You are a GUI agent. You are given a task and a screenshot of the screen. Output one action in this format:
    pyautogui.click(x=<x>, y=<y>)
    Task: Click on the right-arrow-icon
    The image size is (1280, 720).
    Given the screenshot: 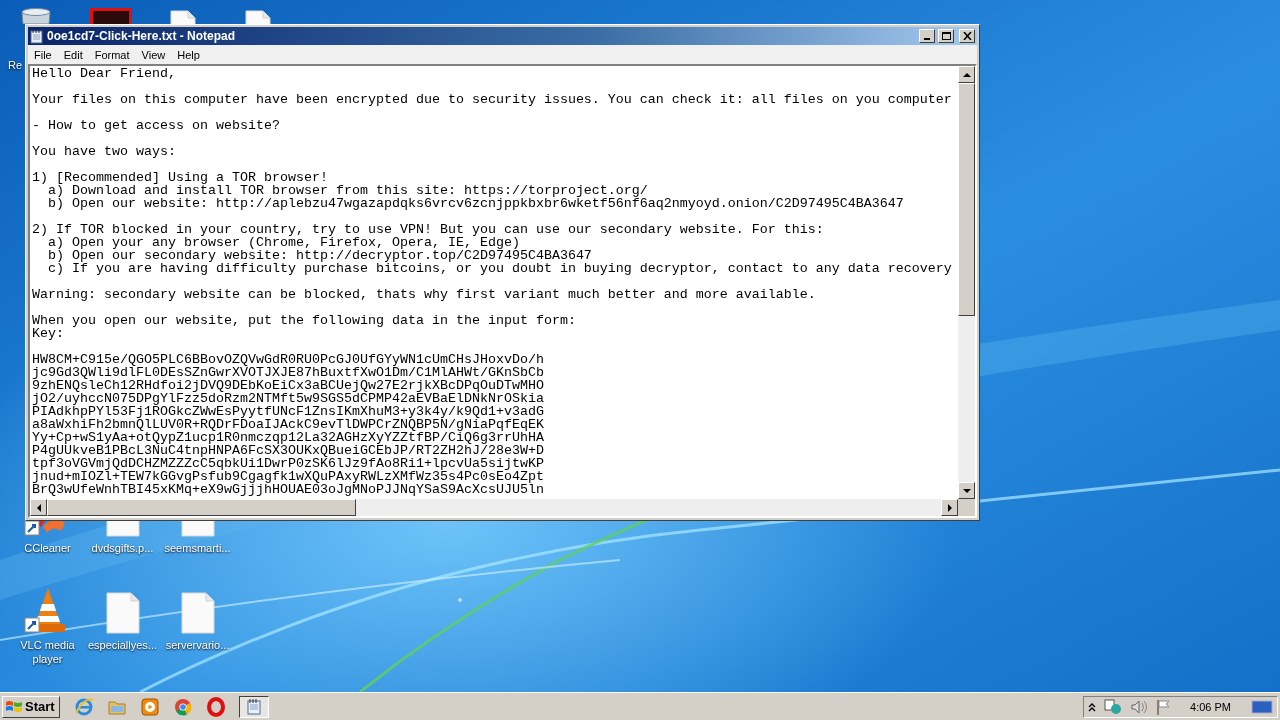 What is the action you would take?
    pyautogui.click(x=949, y=507)
    